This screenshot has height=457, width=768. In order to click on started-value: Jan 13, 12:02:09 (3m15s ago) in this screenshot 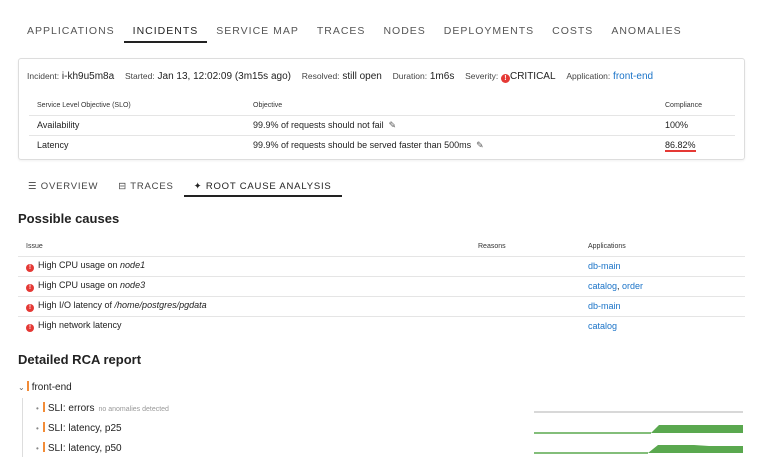, I will do `click(224, 76)`.